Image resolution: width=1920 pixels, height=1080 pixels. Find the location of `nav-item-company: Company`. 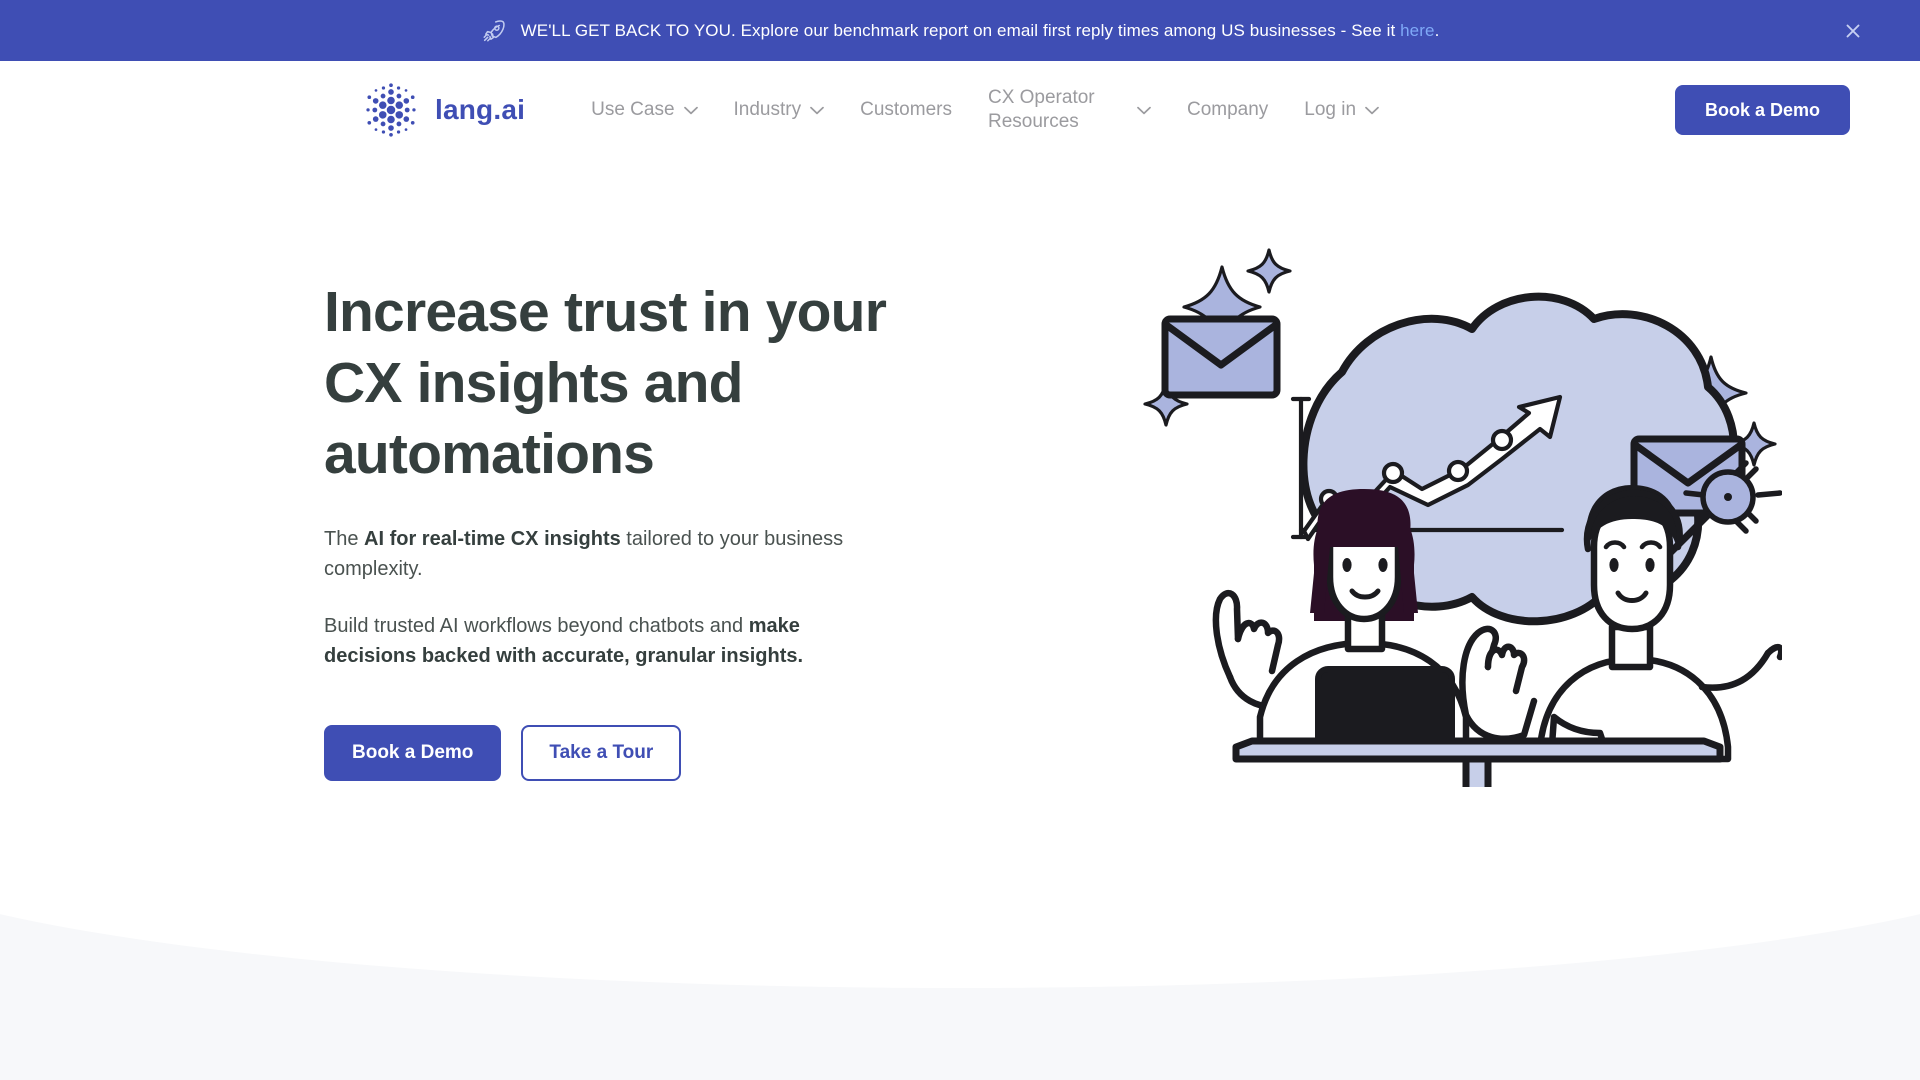

nav-item-company: Company is located at coordinates (1227, 110).